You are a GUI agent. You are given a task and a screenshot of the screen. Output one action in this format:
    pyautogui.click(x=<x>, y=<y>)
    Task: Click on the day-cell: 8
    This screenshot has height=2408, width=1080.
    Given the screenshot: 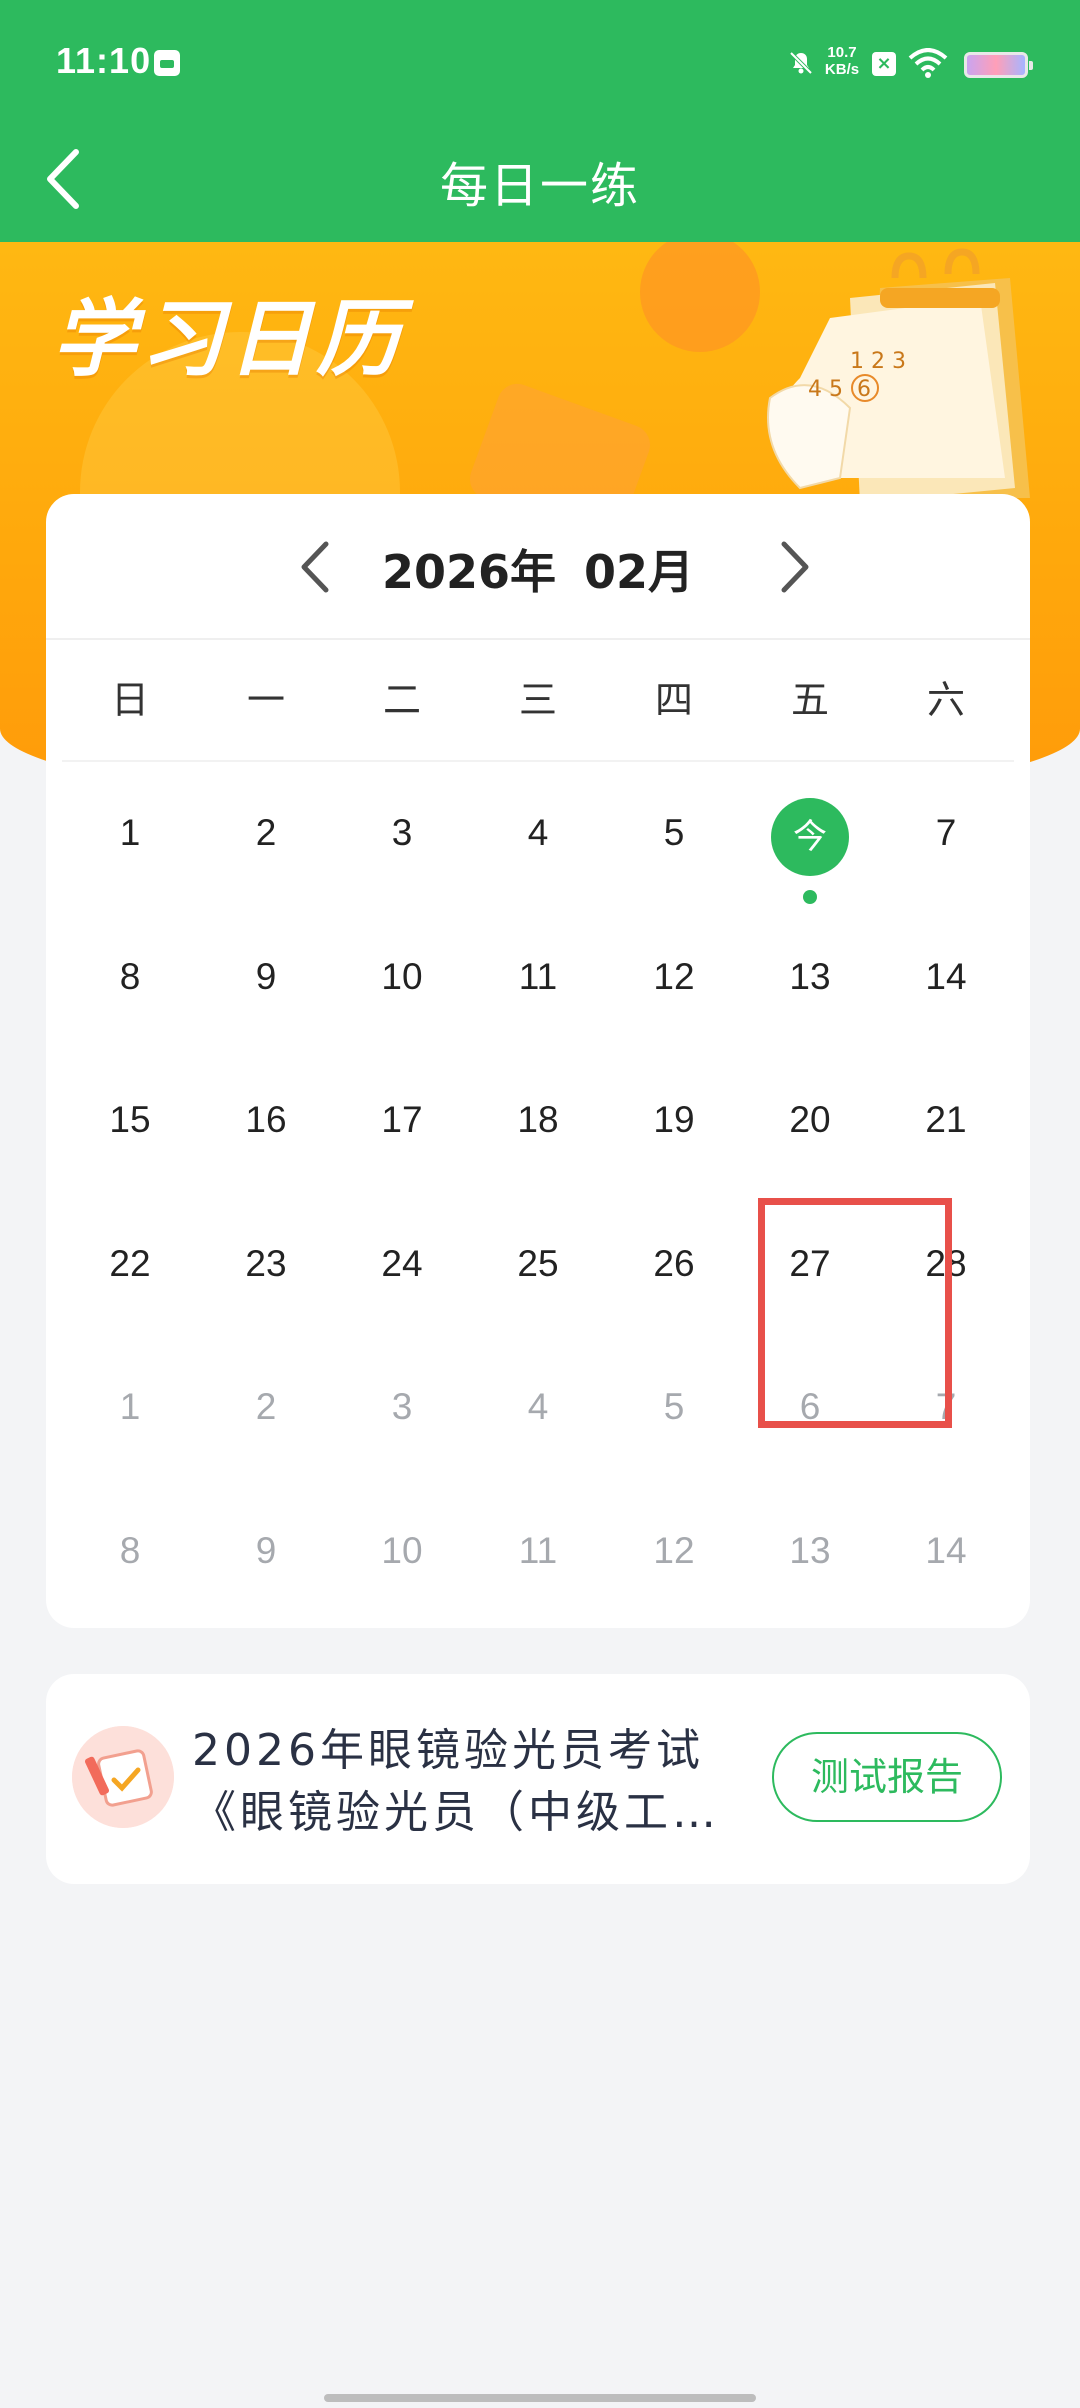 What is the action you would take?
    pyautogui.click(x=130, y=982)
    